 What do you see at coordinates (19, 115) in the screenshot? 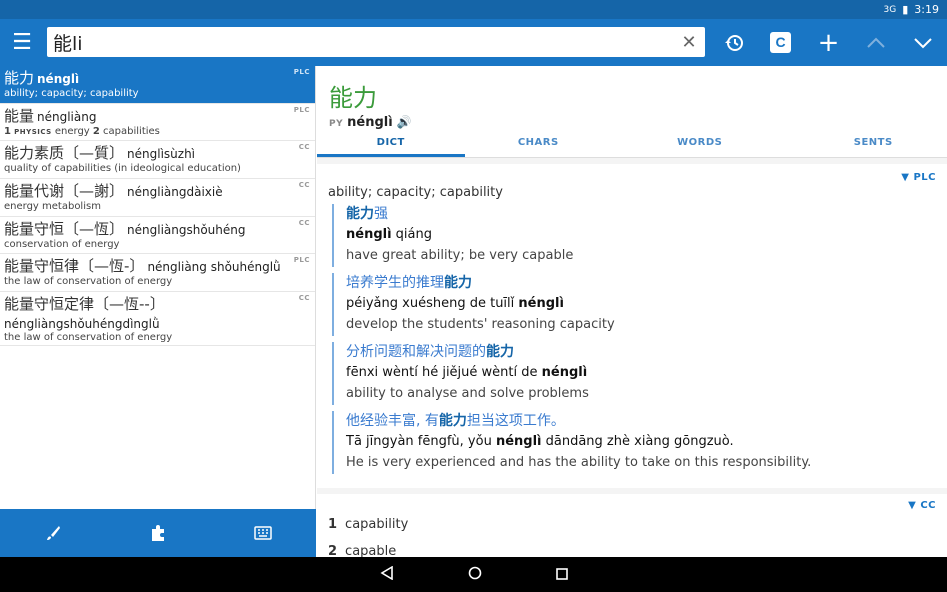
I see `list-item-hanzi: 能量` at bounding box center [19, 115].